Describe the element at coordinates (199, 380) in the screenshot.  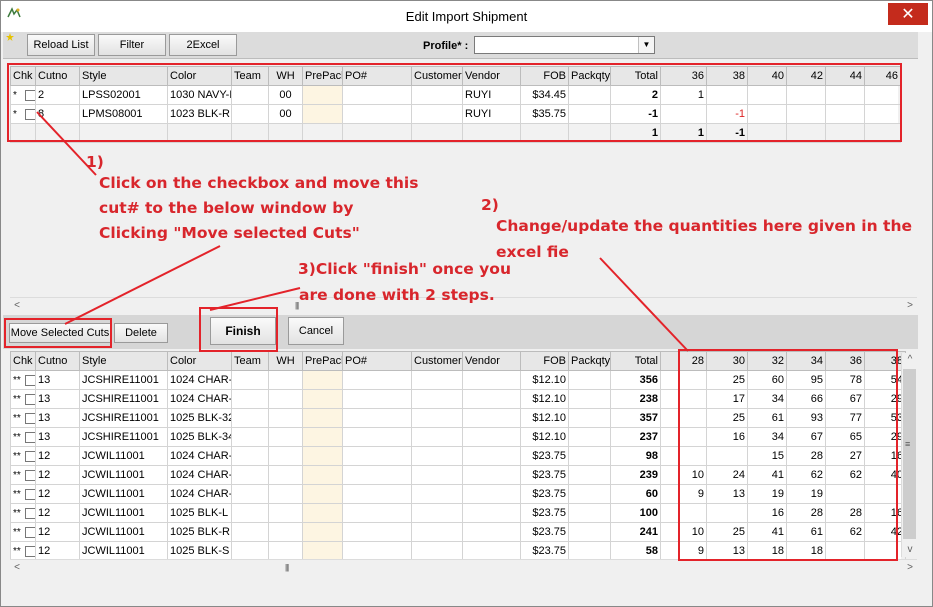
I see `cell-color: 1024 CHAR-3` at that location.